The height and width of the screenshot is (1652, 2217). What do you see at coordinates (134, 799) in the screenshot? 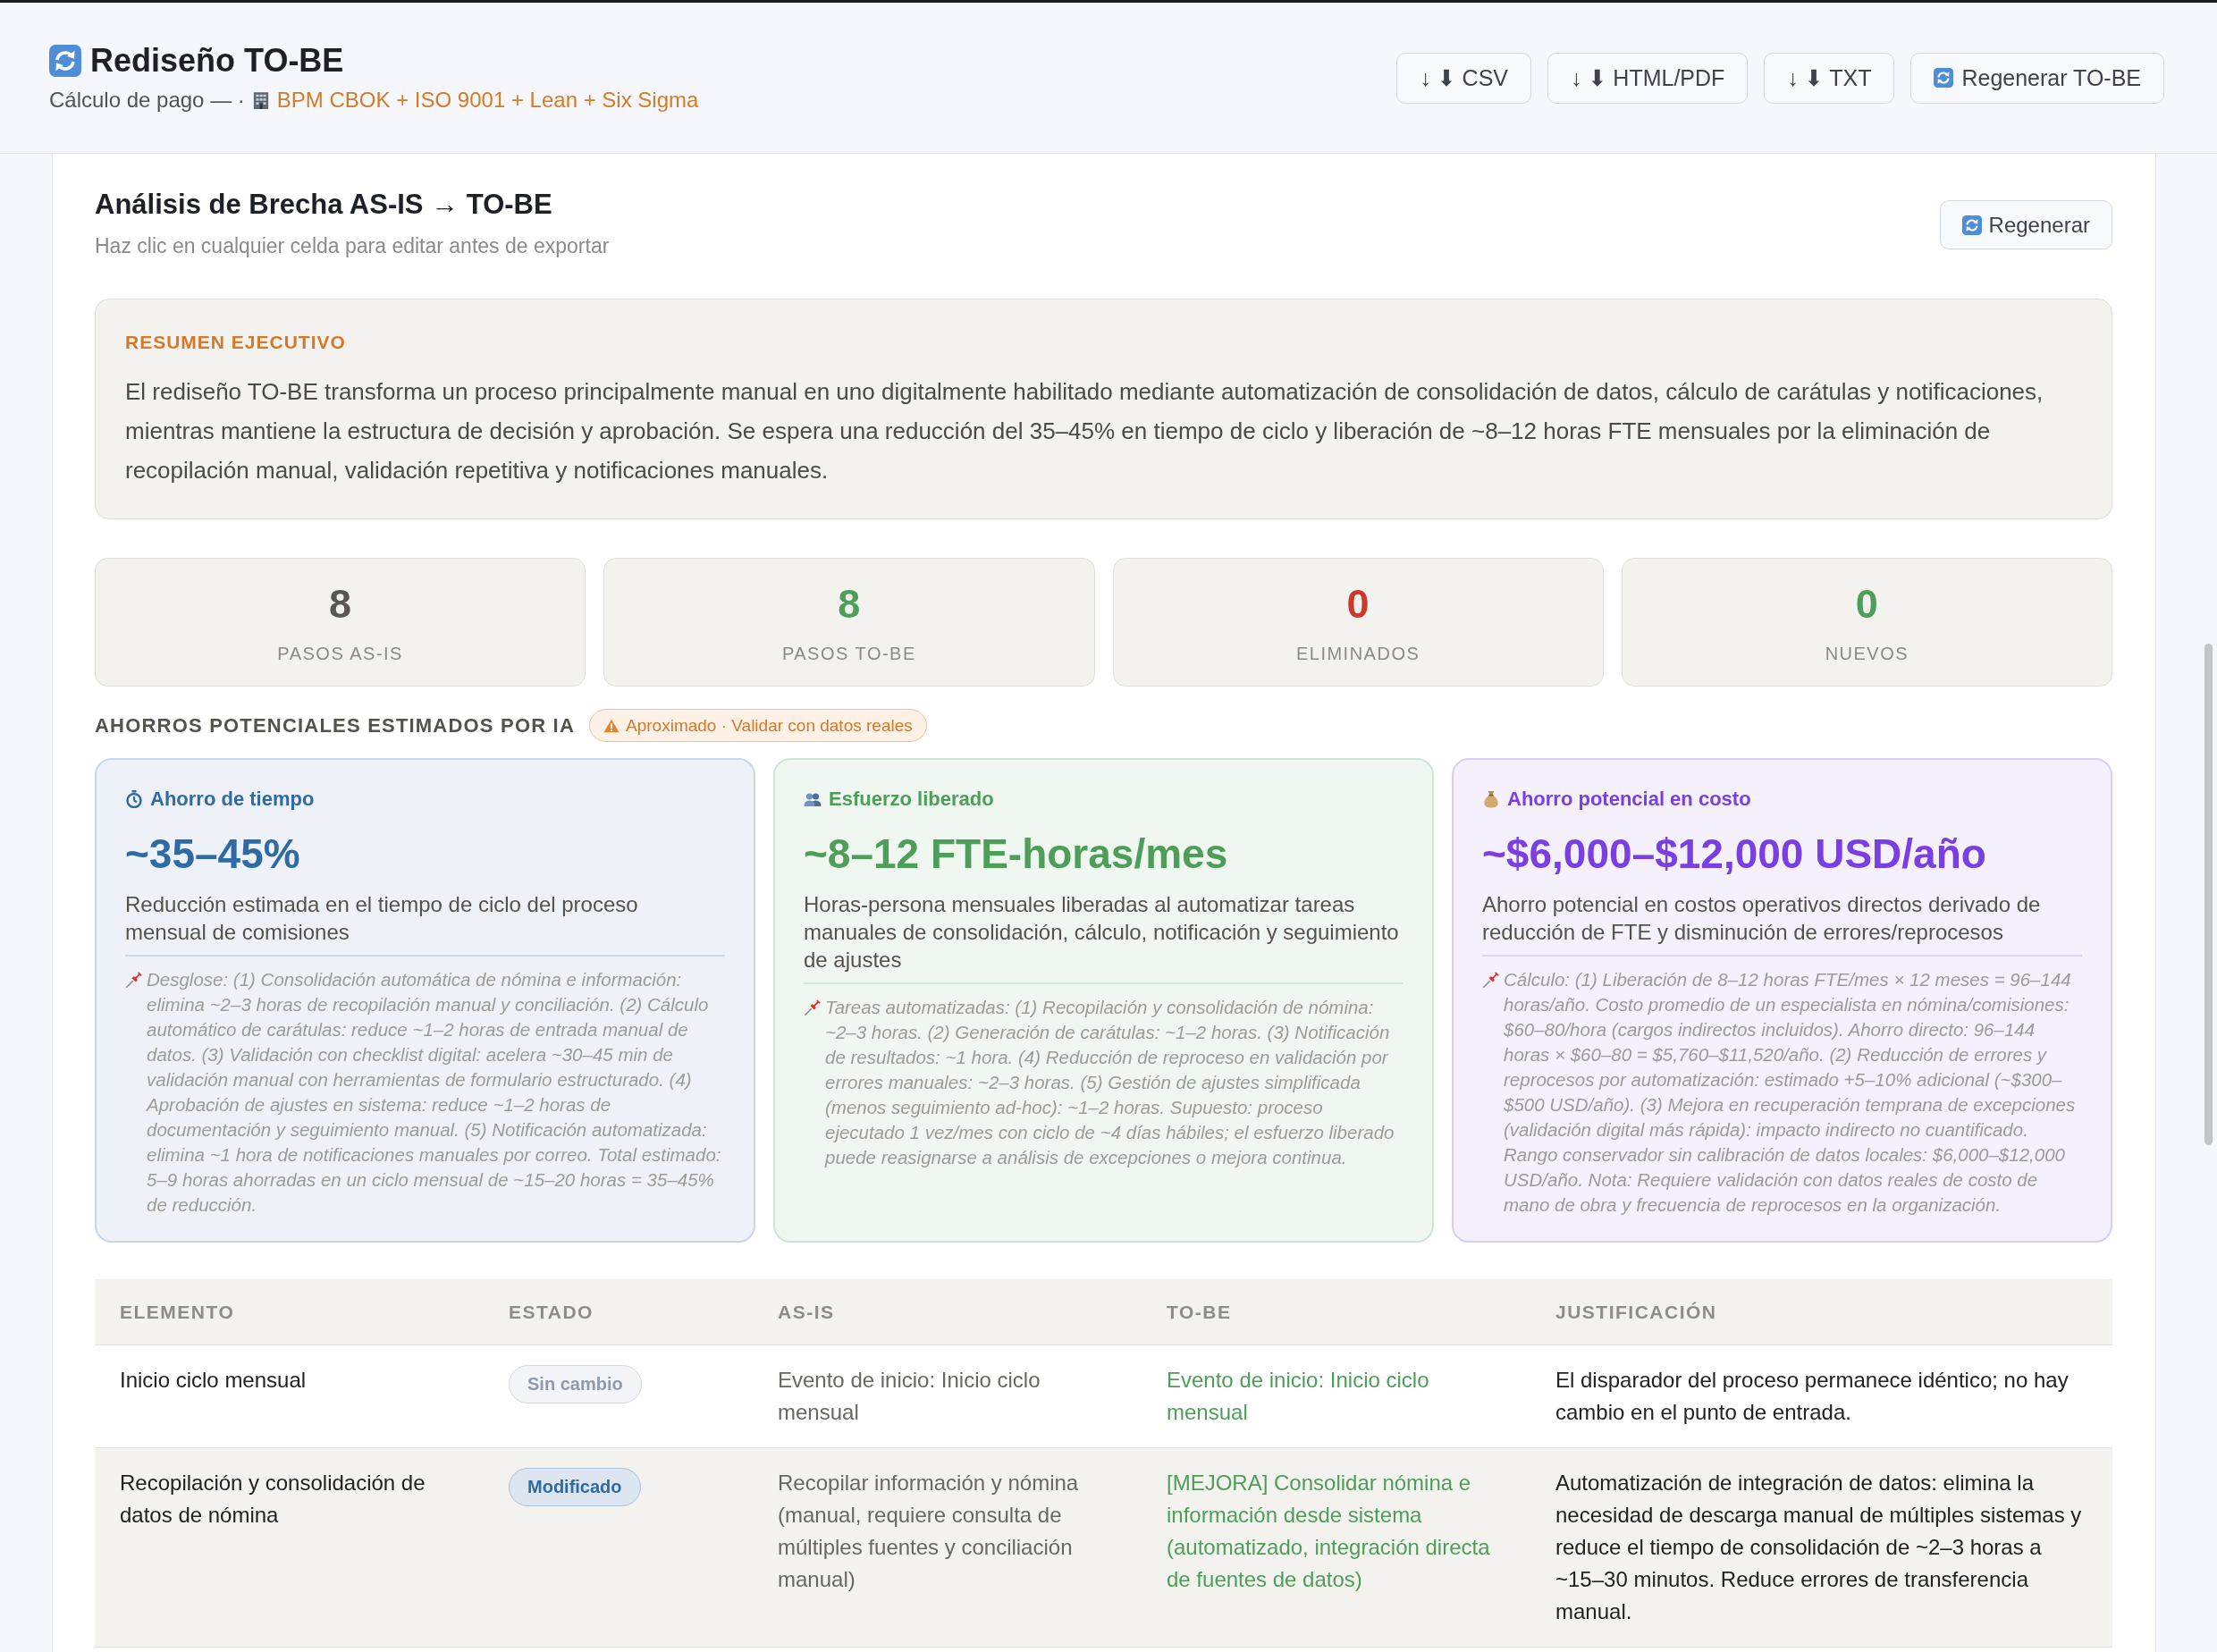
I see `stopwatch-icon` at bounding box center [134, 799].